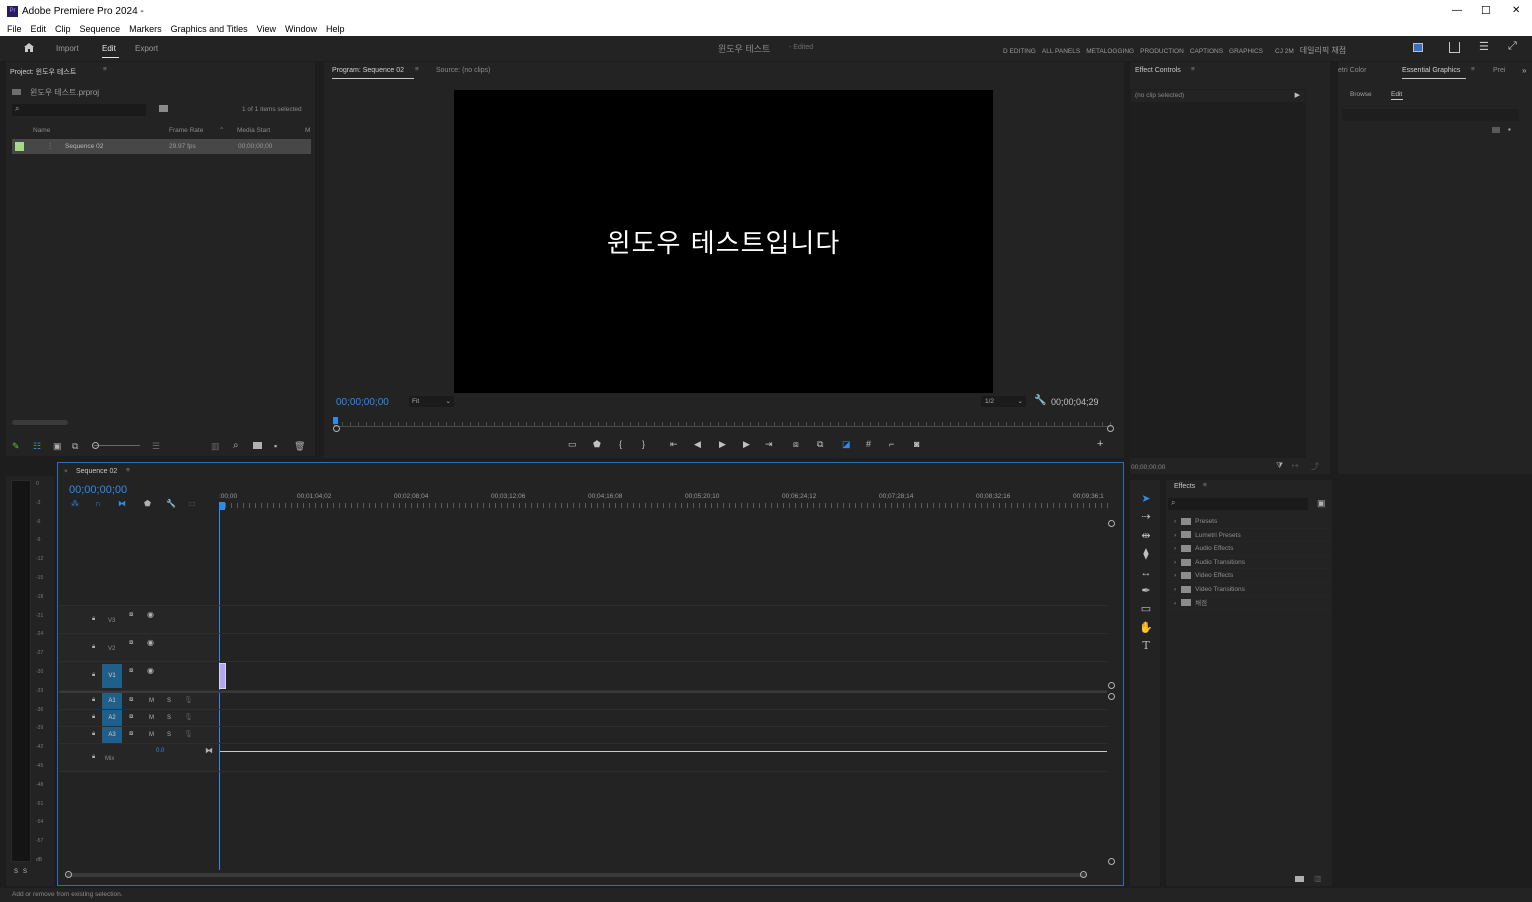 Image resolution: width=1532 pixels, height=902 pixels. Describe the element at coordinates (846, 444) in the screenshot. I see `comparison-view-icon: ◪` at that location.